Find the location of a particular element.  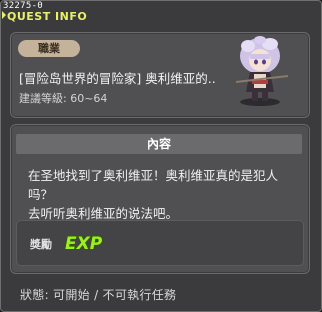

window-title: QUEST INFO is located at coordinates (47, 16).